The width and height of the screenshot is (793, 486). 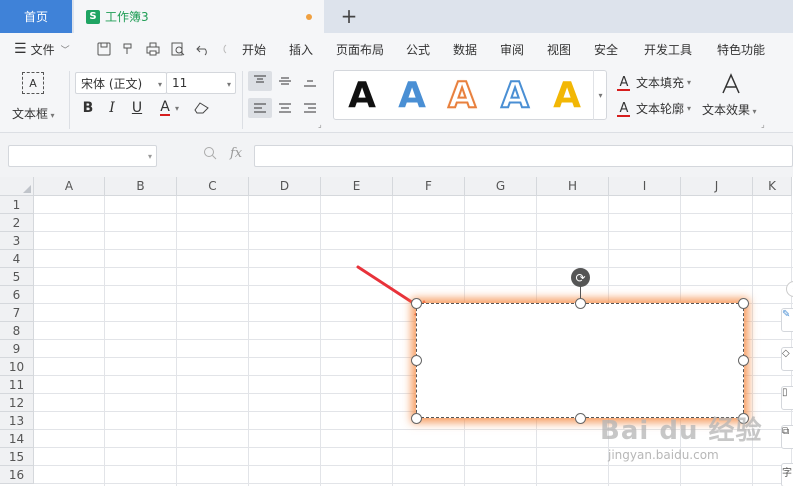 What do you see at coordinates (580, 277) in the screenshot?
I see `rotate-handle-icon: ⟳` at bounding box center [580, 277].